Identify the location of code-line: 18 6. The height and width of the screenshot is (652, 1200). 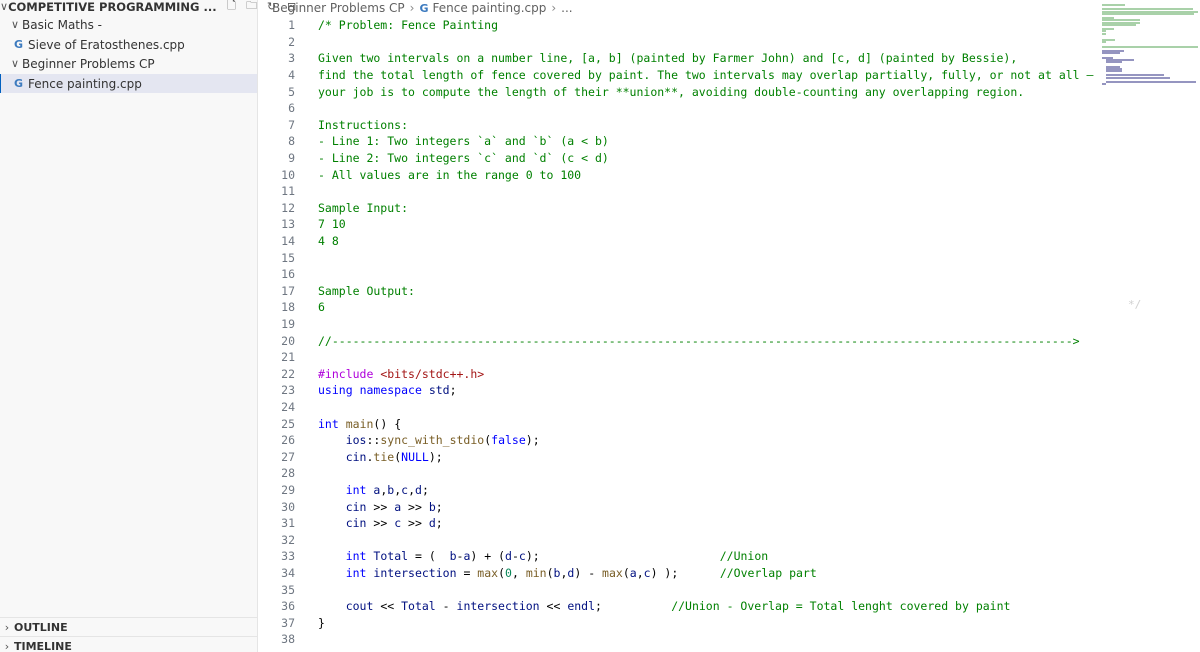
(291, 307).